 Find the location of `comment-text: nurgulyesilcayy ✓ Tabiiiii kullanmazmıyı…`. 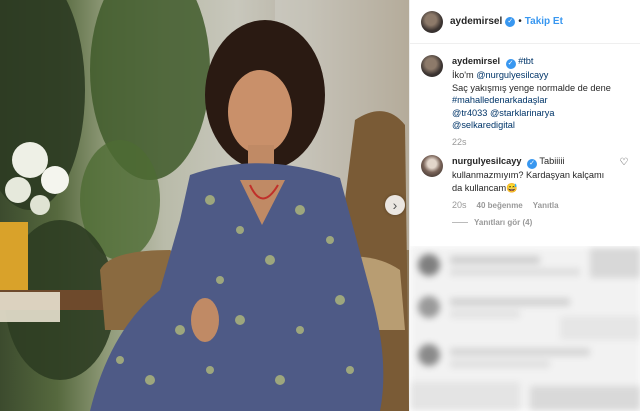

comment-text: nurgulyesilcayy ✓ Tabiiiii kullanmazmıyı… is located at coordinates (534, 174).